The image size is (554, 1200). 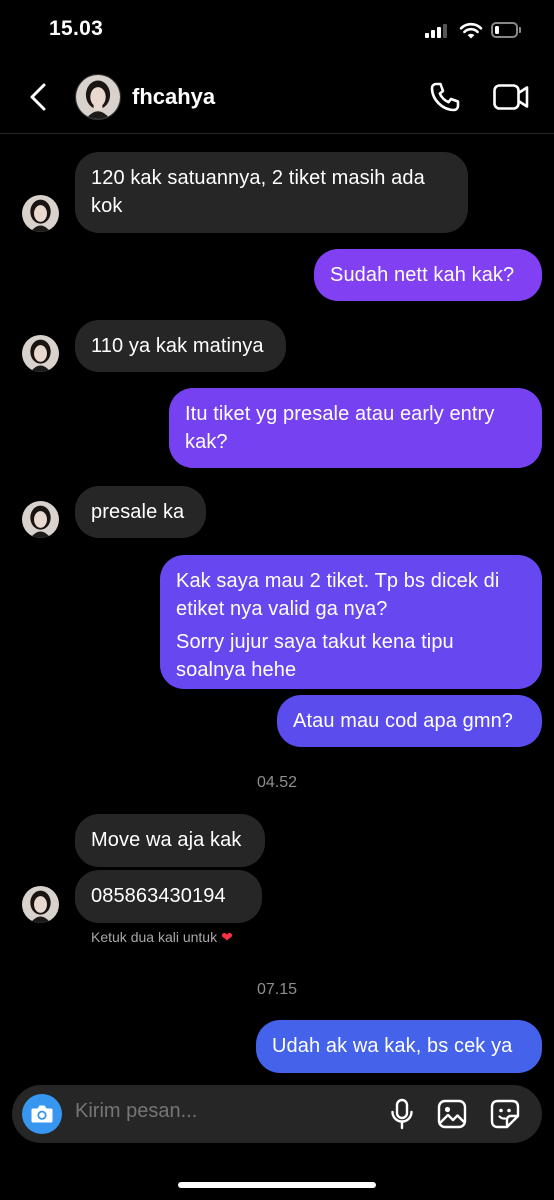 I want to click on message-text: Udah ak wa kak, bs cek ya, so click(x=392, y=1046).